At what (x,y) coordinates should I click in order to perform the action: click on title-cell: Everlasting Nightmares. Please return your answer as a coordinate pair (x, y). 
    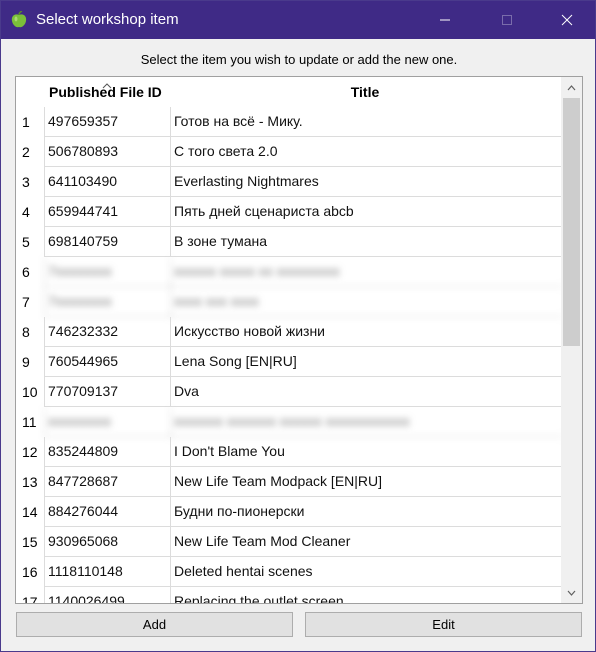
    Looking at the image, I should click on (367, 182).